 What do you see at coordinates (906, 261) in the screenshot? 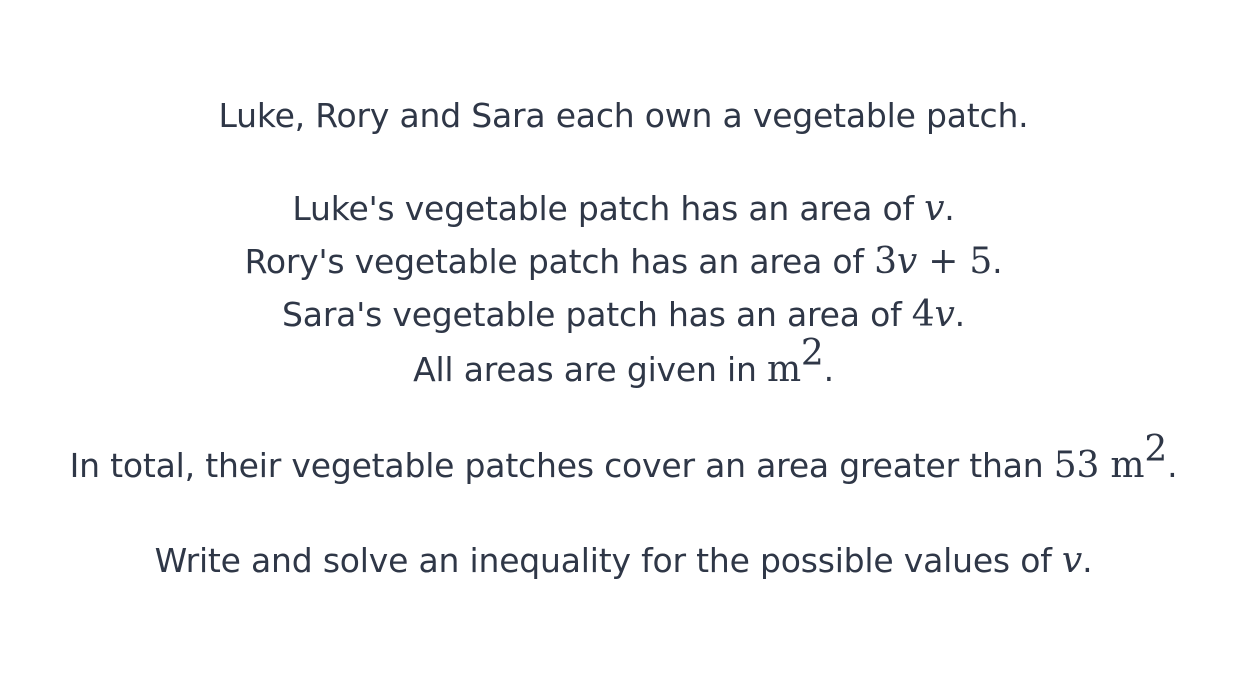
I see `rory-area-variable: v` at bounding box center [906, 261].